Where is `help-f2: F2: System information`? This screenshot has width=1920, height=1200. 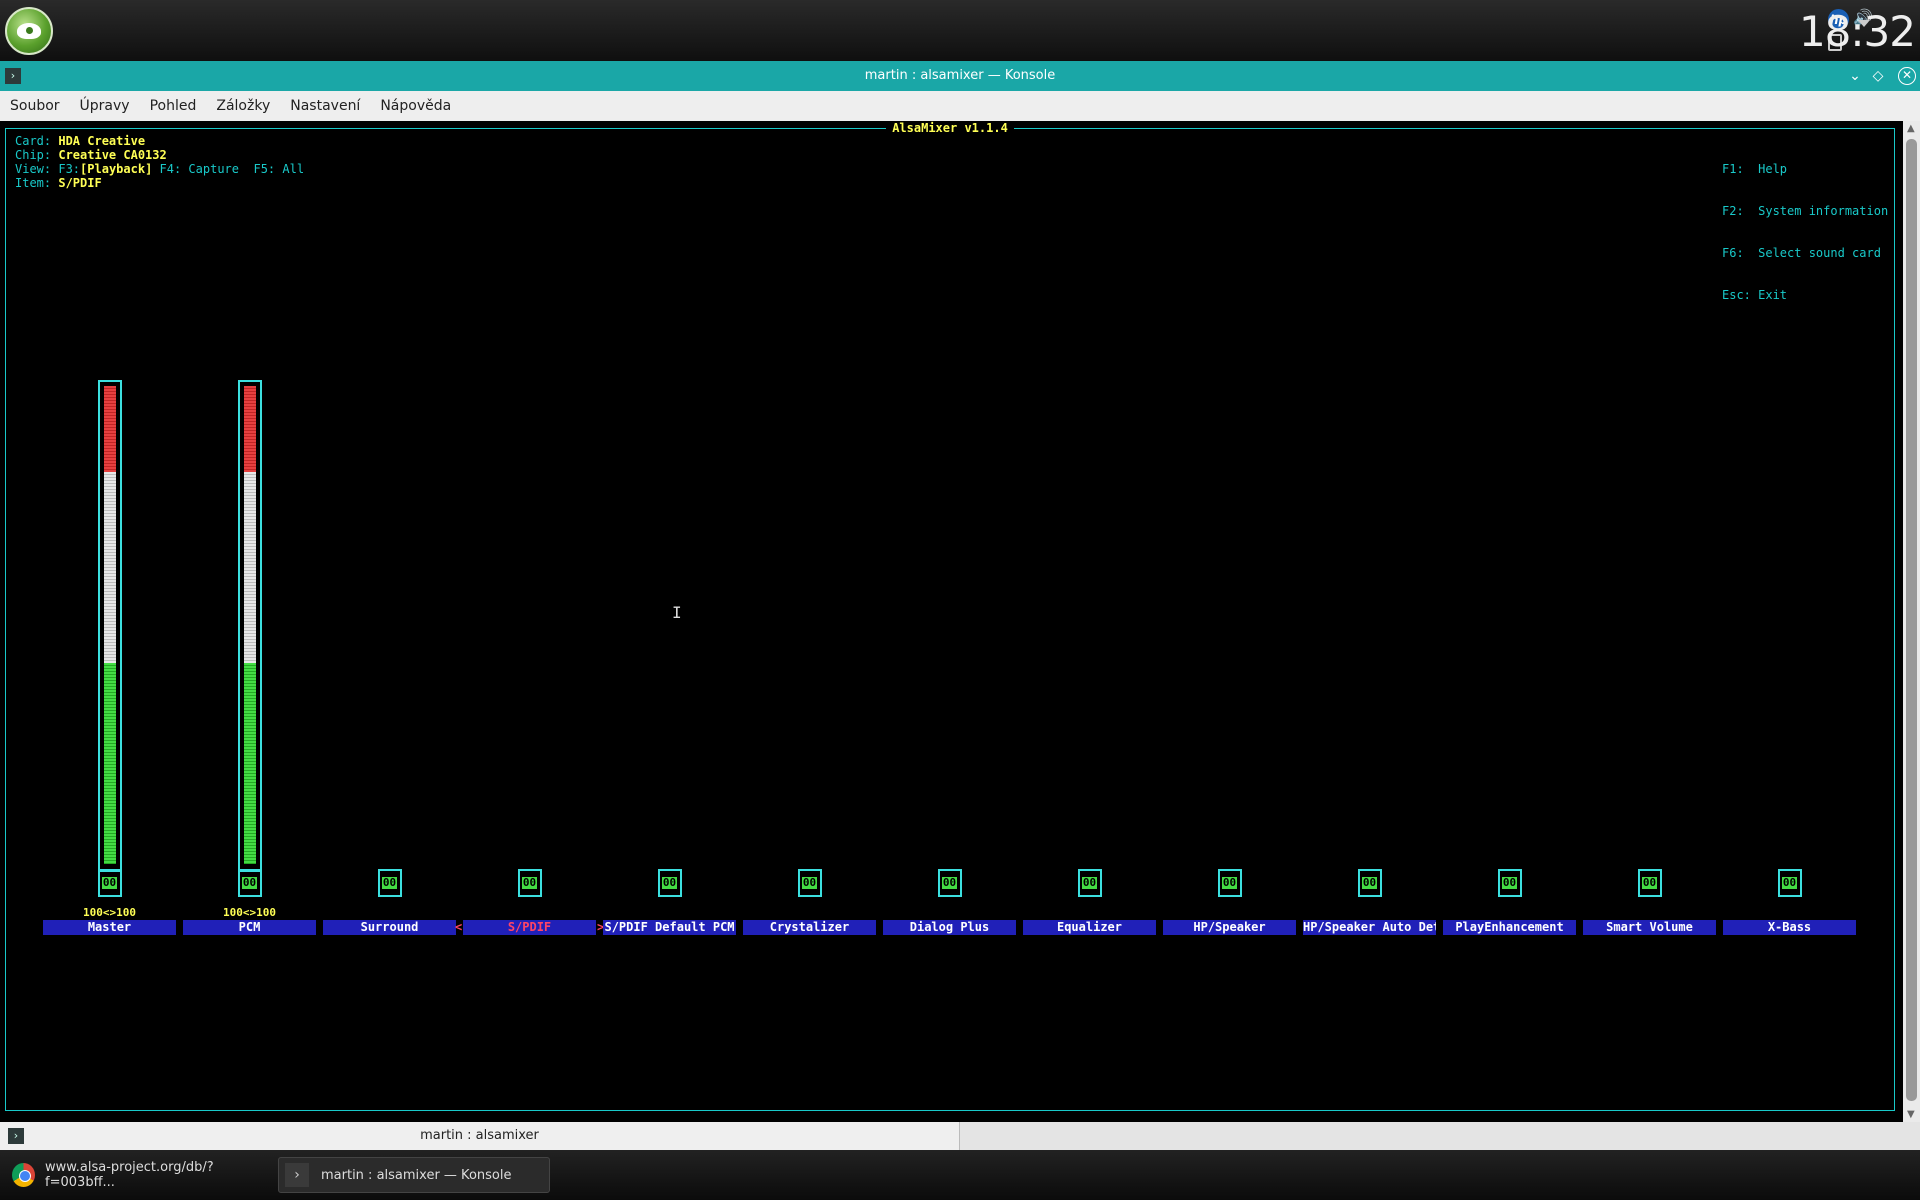 help-f2: F2: System information is located at coordinates (1805, 211).